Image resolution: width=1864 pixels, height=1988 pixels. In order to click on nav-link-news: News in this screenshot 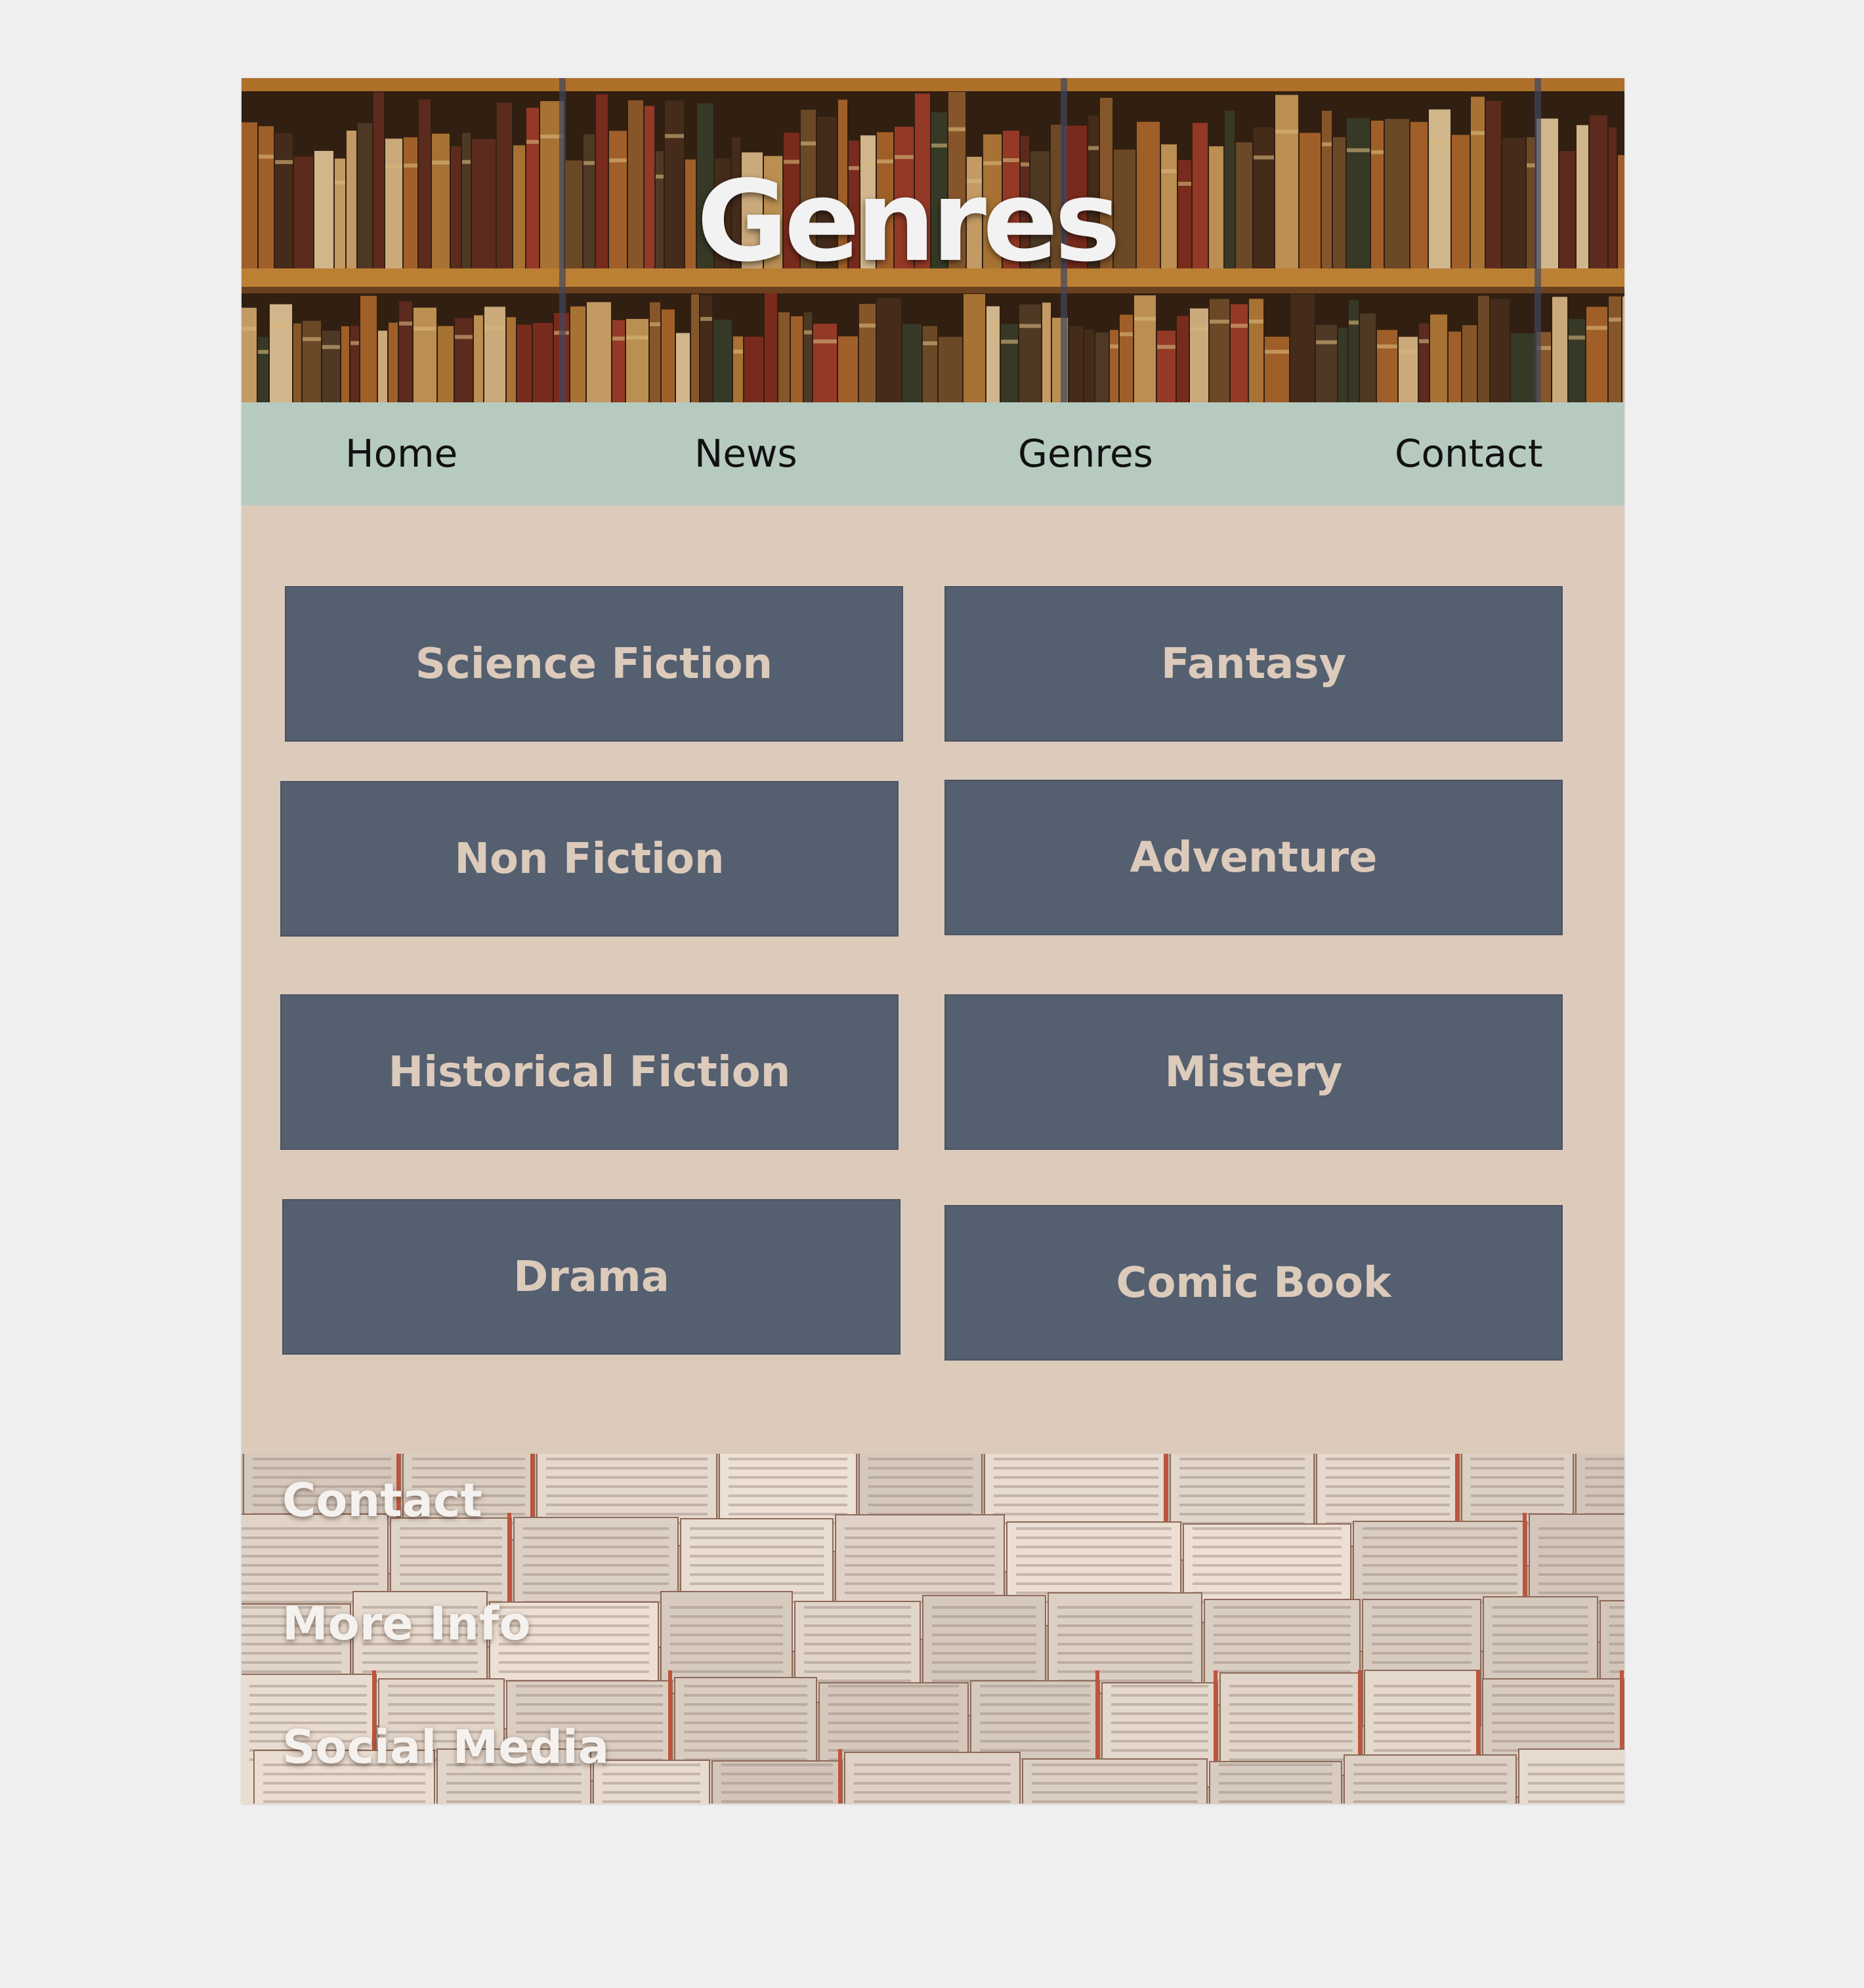, I will do `click(745, 453)`.